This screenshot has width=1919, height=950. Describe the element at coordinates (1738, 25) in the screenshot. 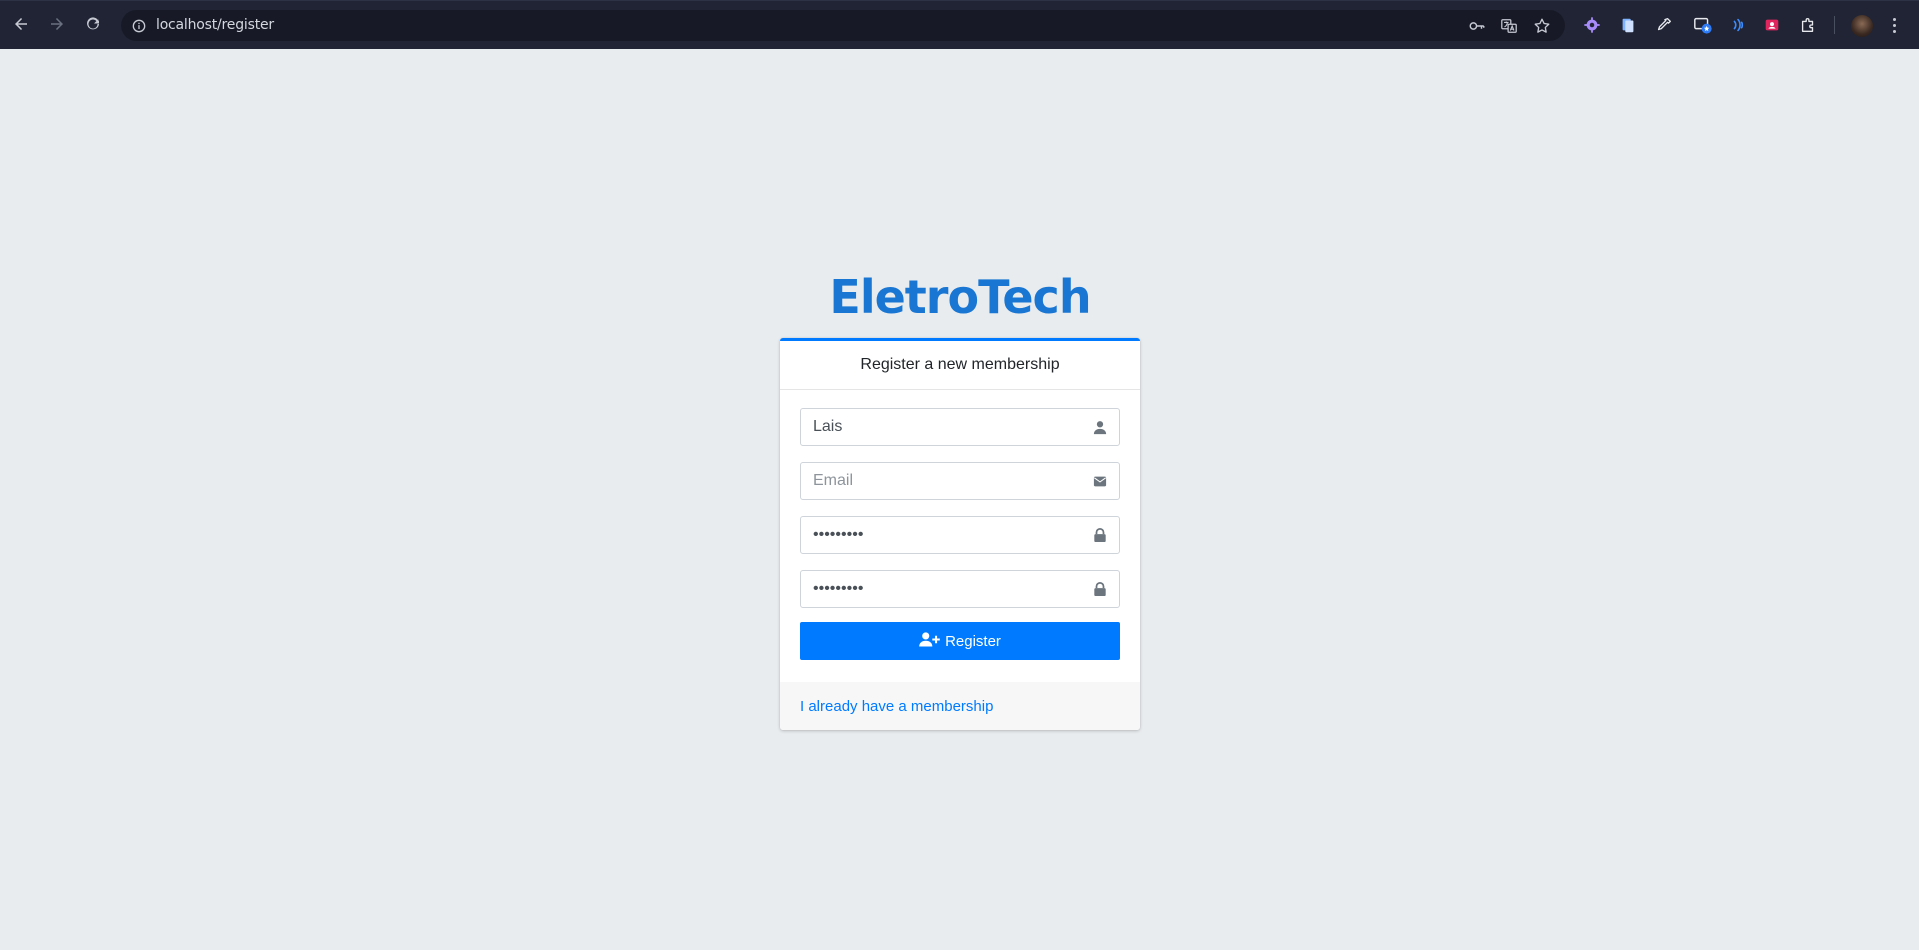

I see `extension-wave-icon` at that location.